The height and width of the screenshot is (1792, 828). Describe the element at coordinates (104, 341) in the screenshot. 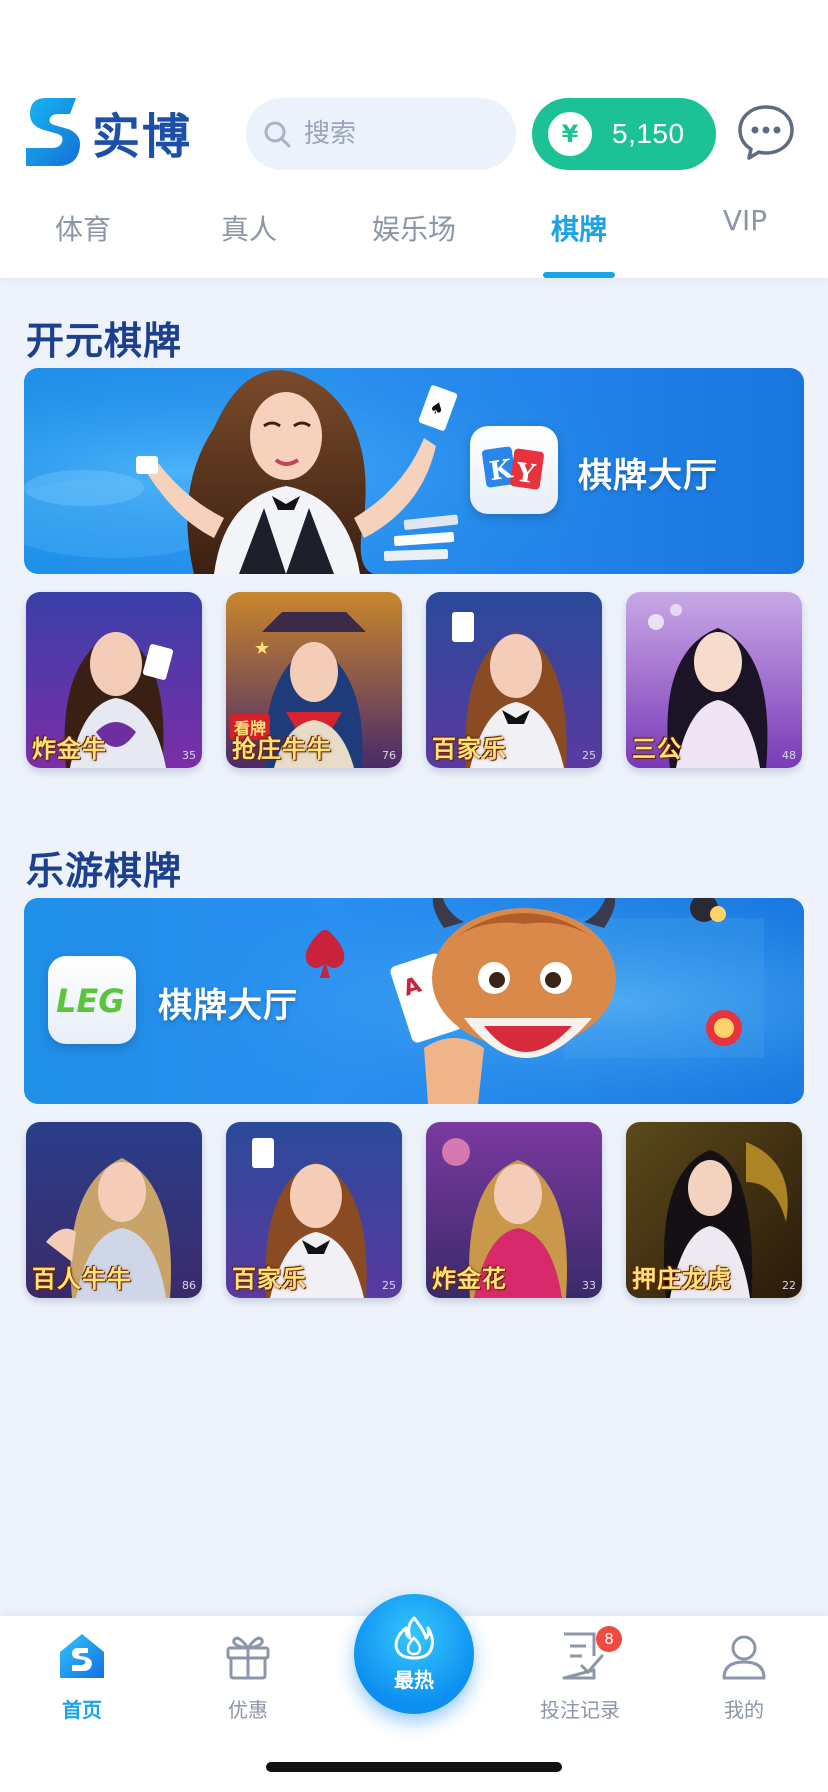

I see `section-title-kaiyuan: 开元棋牌` at that location.